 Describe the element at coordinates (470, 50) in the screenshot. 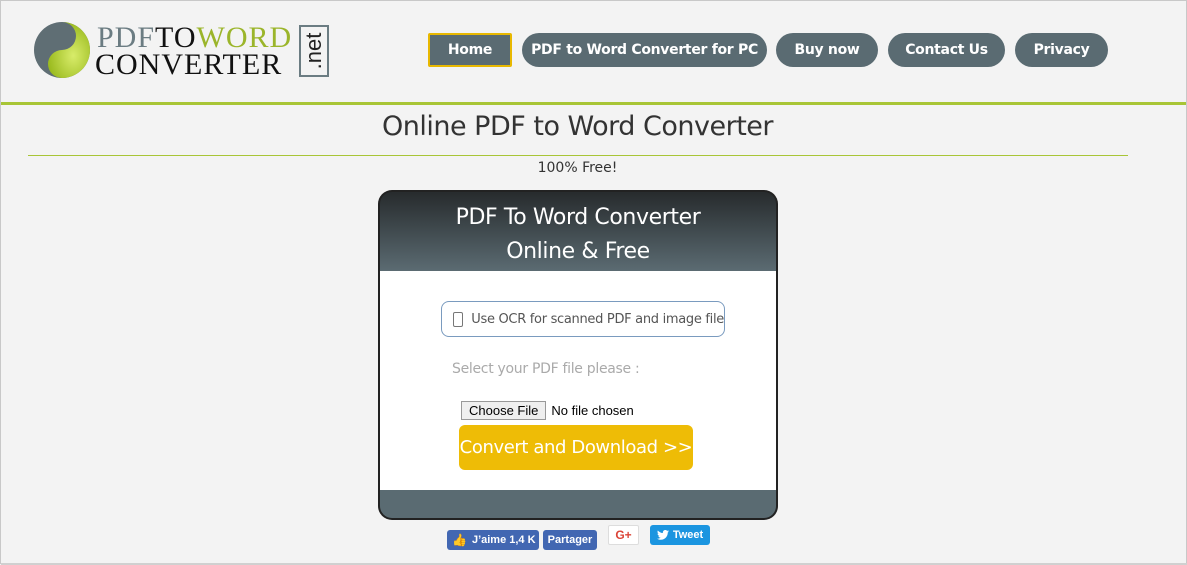

I see `nav-home: Home` at that location.